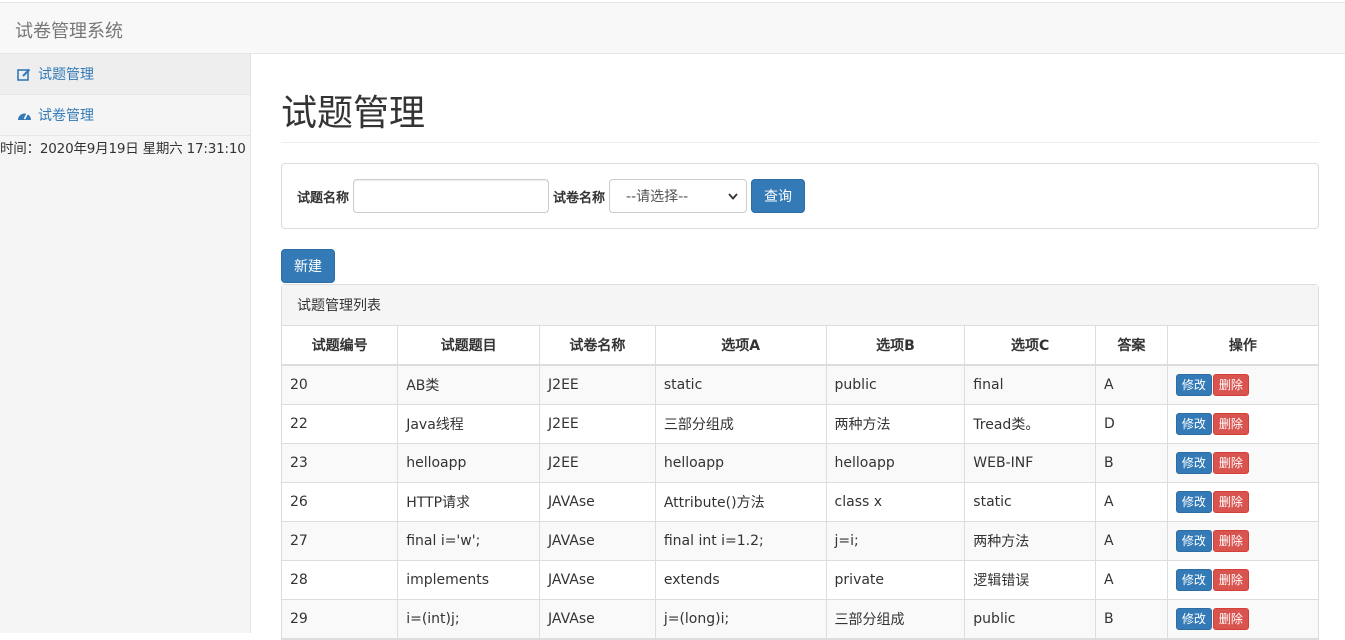 This screenshot has width=1345, height=640. Describe the element at coordinates (340, 423) in the screenshot. I see `table-cell: 22` at that location.